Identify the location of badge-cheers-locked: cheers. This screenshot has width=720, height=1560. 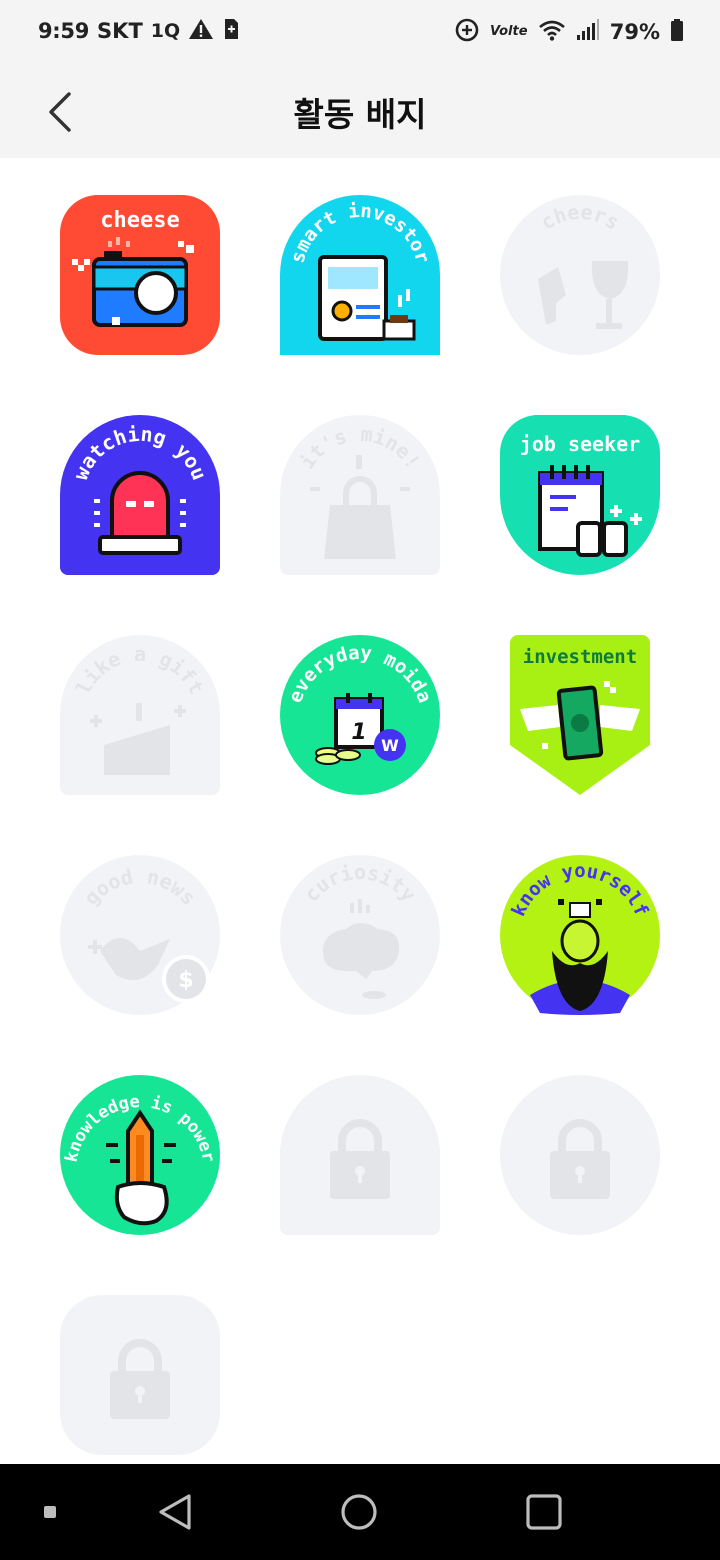
(580, 275).